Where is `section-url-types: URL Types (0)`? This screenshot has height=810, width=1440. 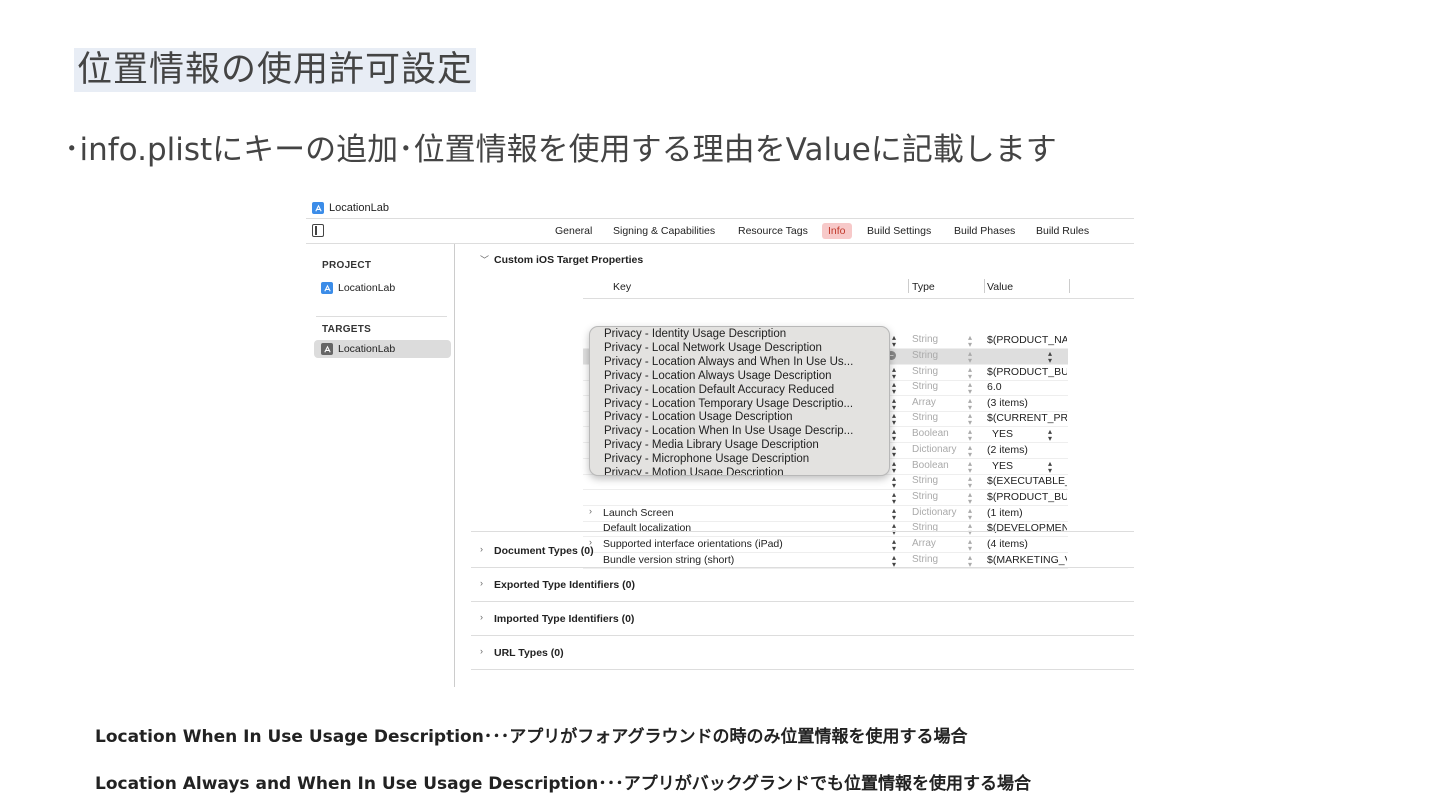
section-url-types: URL Types (0) is located at coordinates (529, 653).